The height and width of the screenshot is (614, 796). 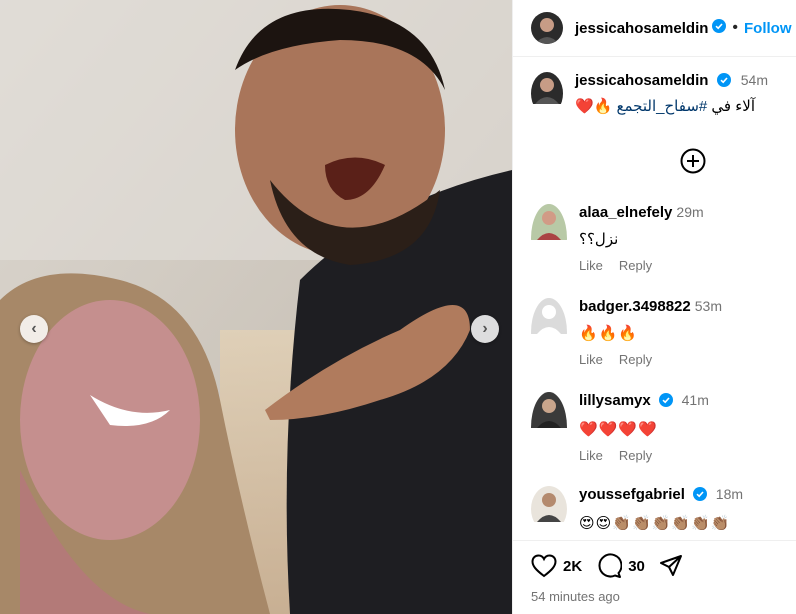 I want to click on caption-time: 54m, so click(x=754, y=80).